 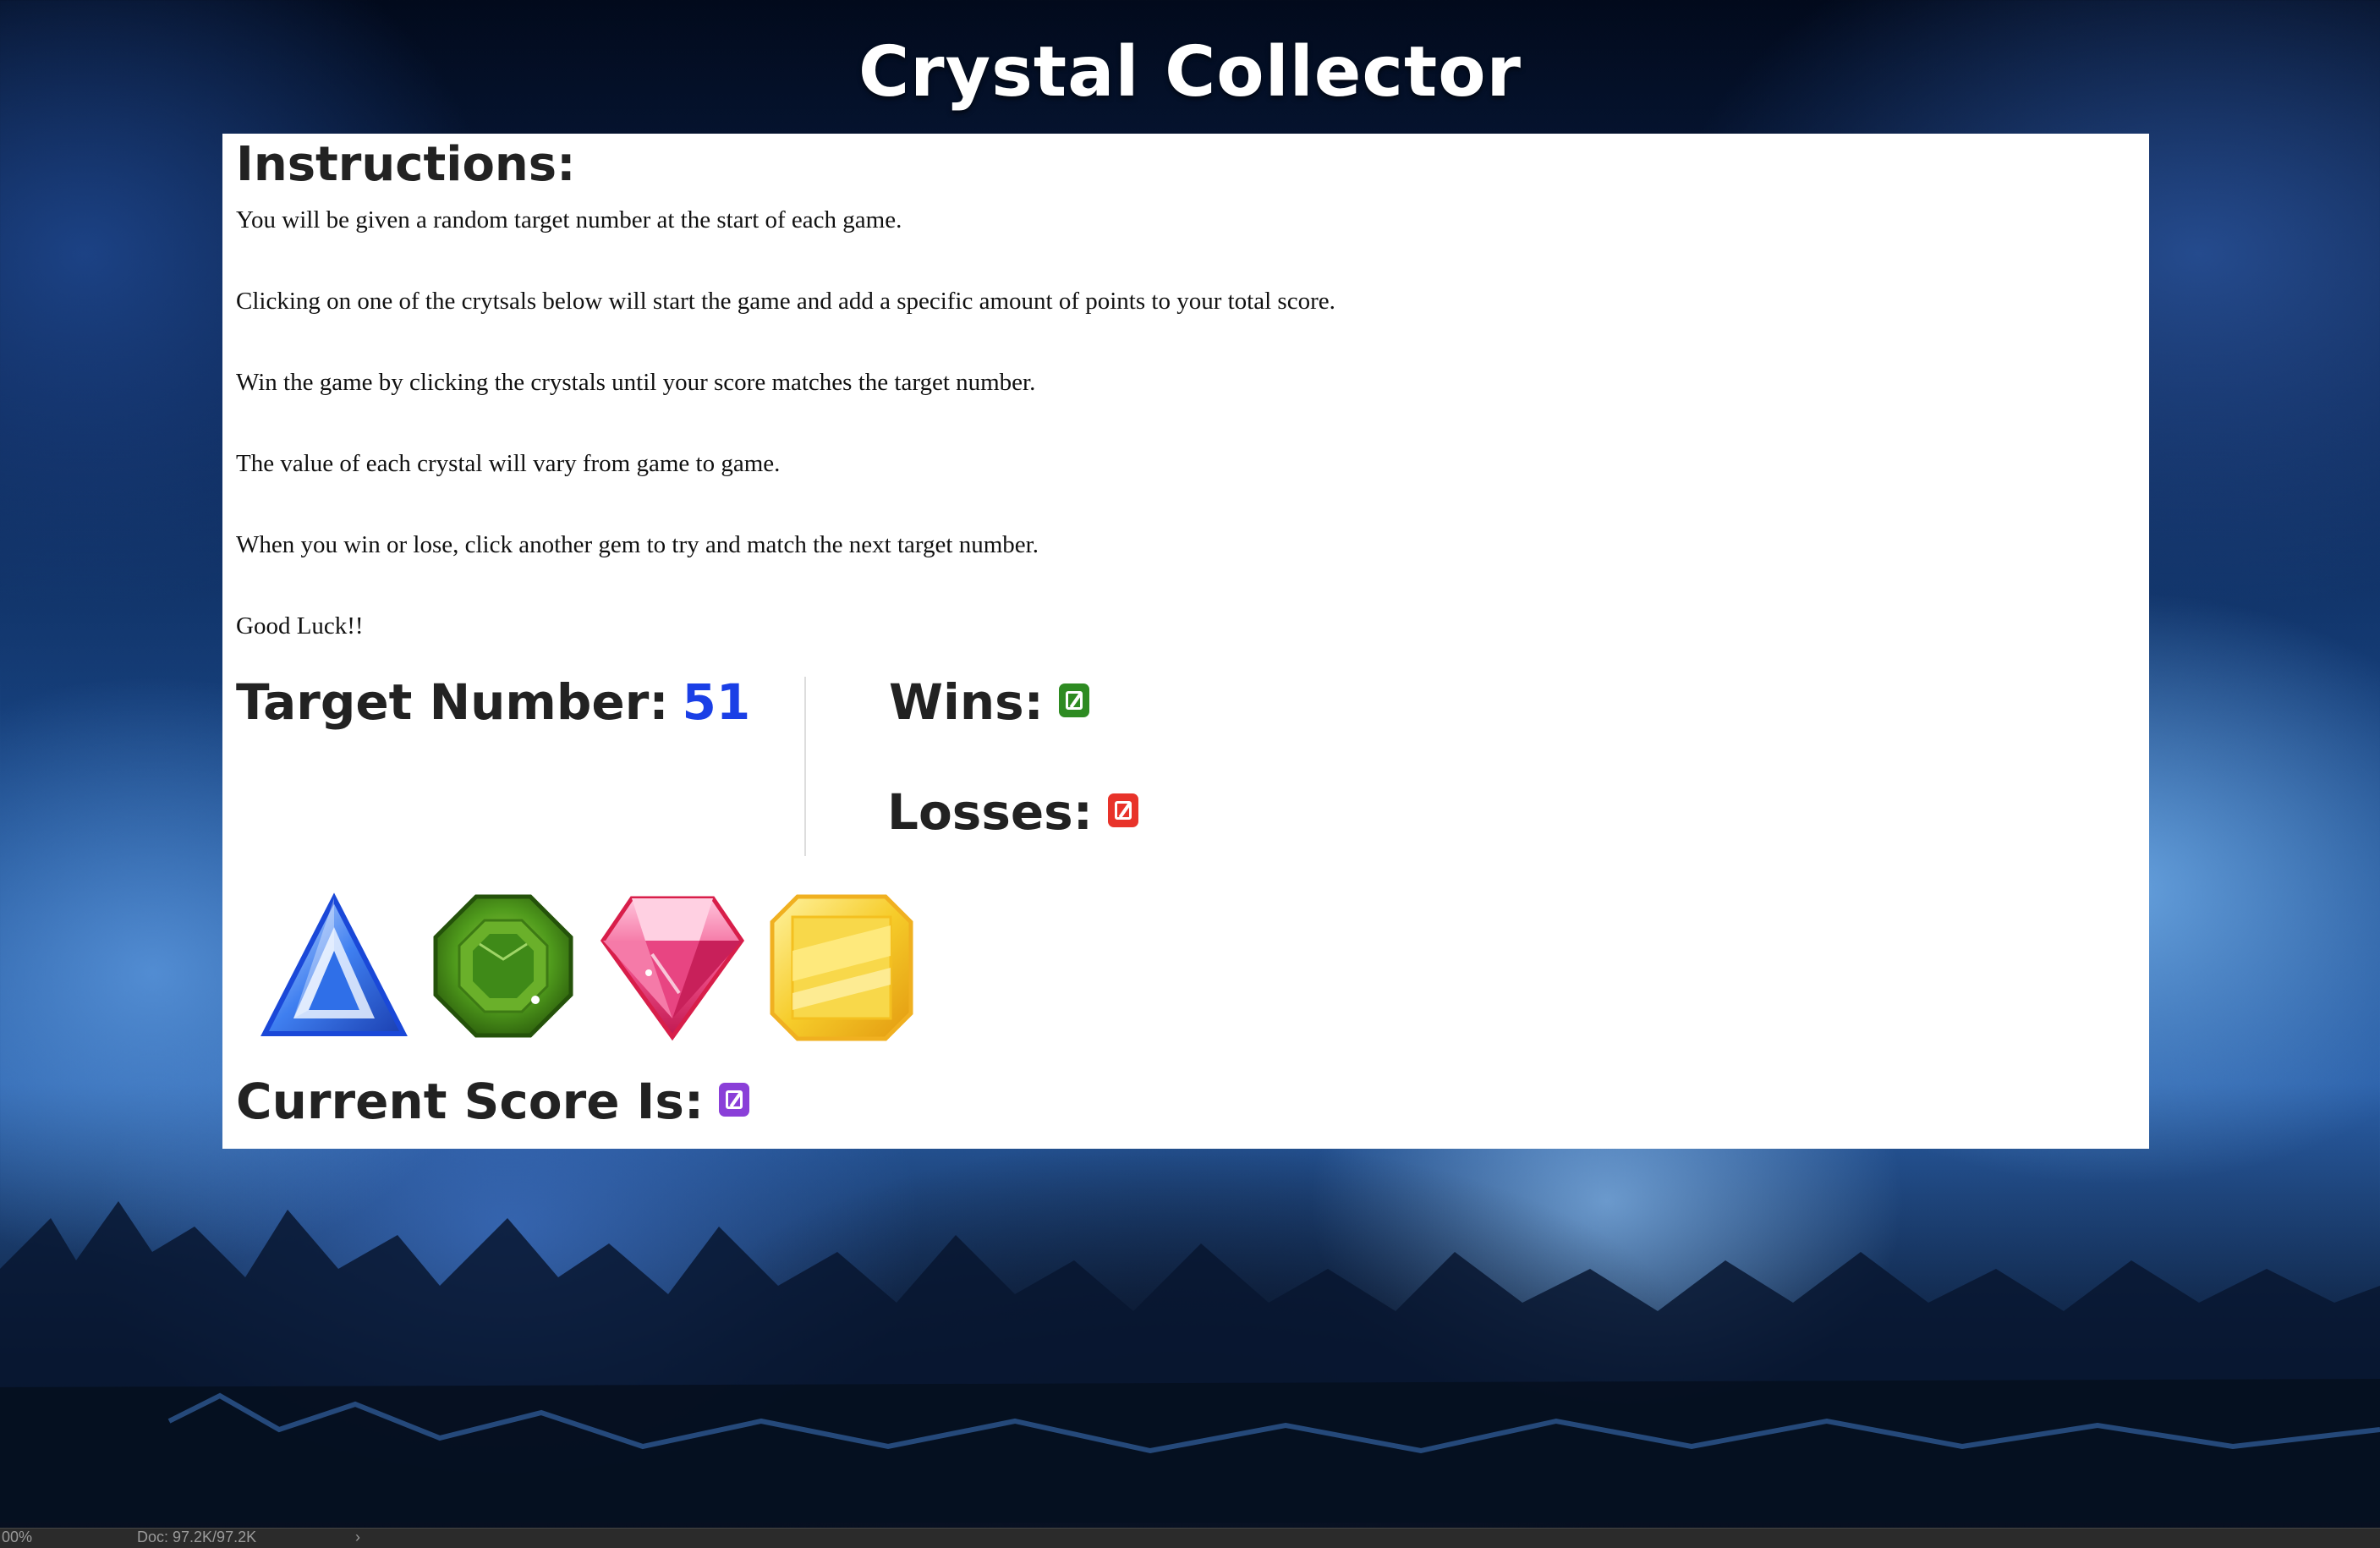 What do you see at coordinates (805, 766) in the screenshot?
I see `stats-divider` at bounding box center [805, 766].